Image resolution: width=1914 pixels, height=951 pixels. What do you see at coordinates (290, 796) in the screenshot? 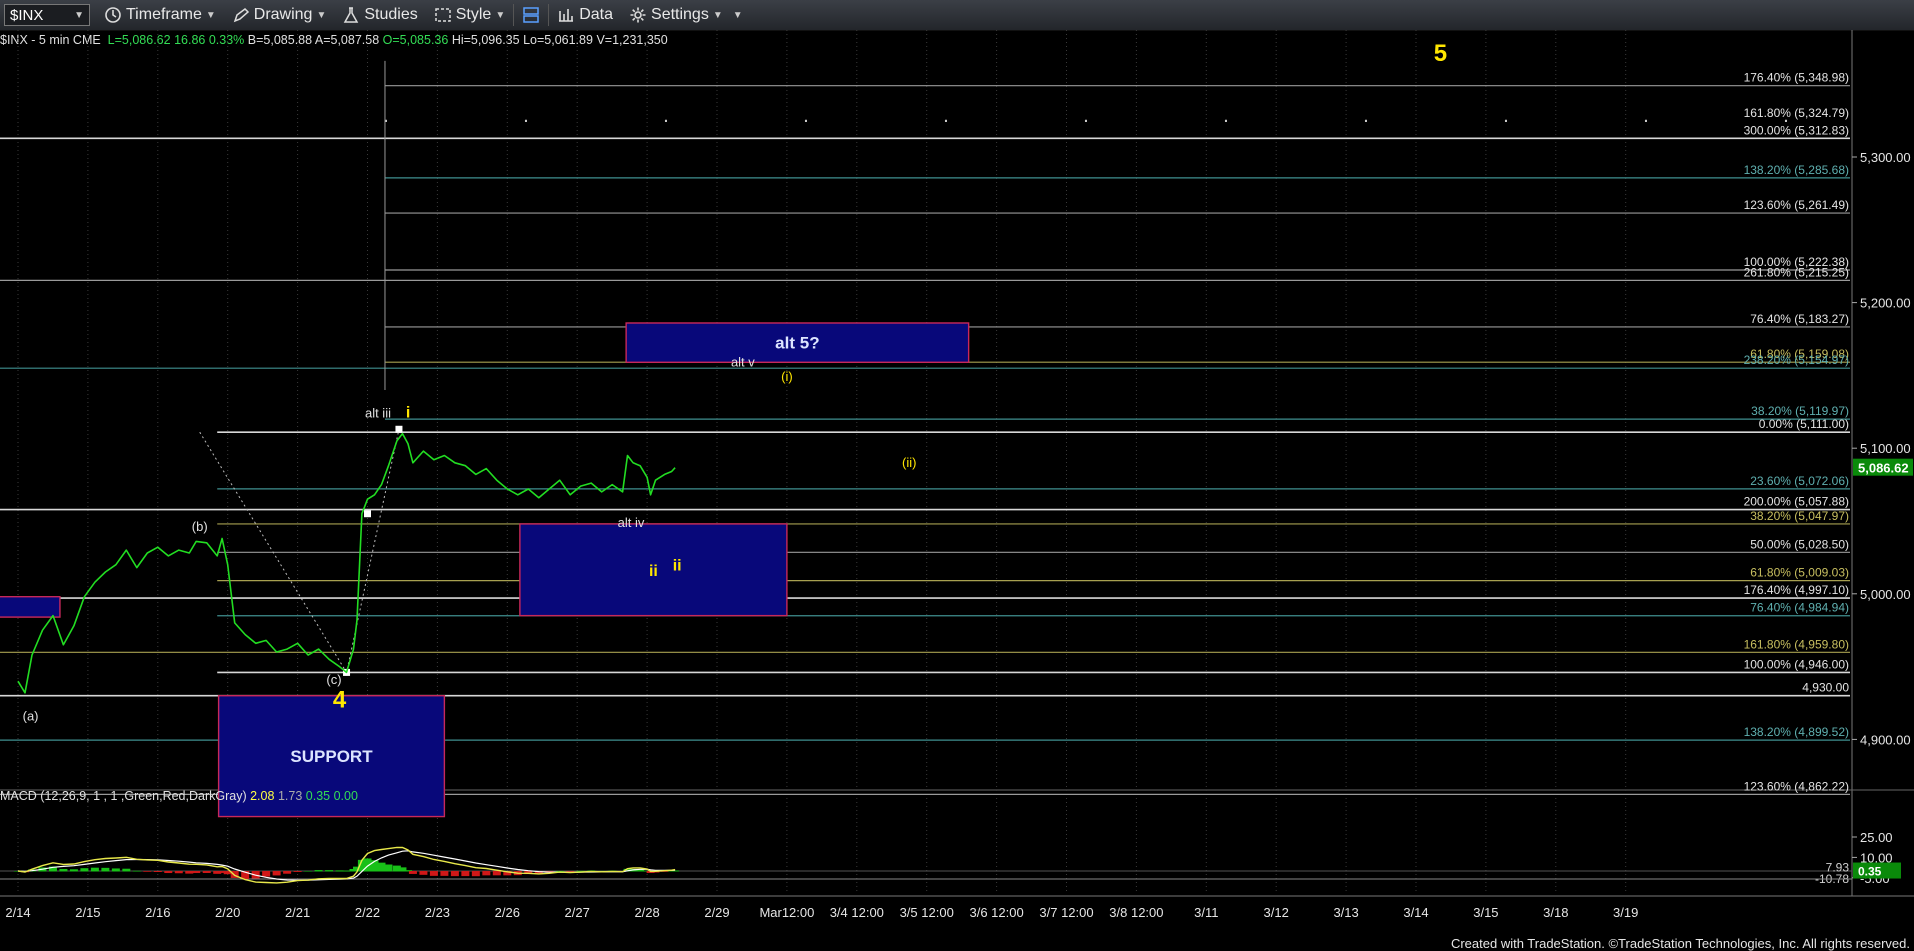
I see `macd-signal-value: 1.73` at bounding box center [290, 796].